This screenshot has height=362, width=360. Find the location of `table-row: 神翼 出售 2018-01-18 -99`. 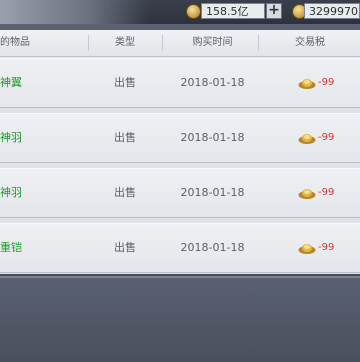

table-row: 神翼 出售 2018-01-18 -99 is located at coordinates (180, 83).